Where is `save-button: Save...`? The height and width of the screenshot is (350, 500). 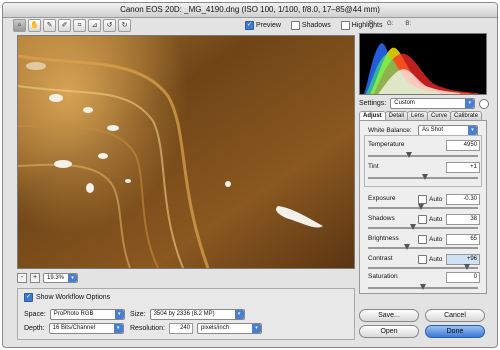
save-button: Save... is located at coordinates (389, 315).